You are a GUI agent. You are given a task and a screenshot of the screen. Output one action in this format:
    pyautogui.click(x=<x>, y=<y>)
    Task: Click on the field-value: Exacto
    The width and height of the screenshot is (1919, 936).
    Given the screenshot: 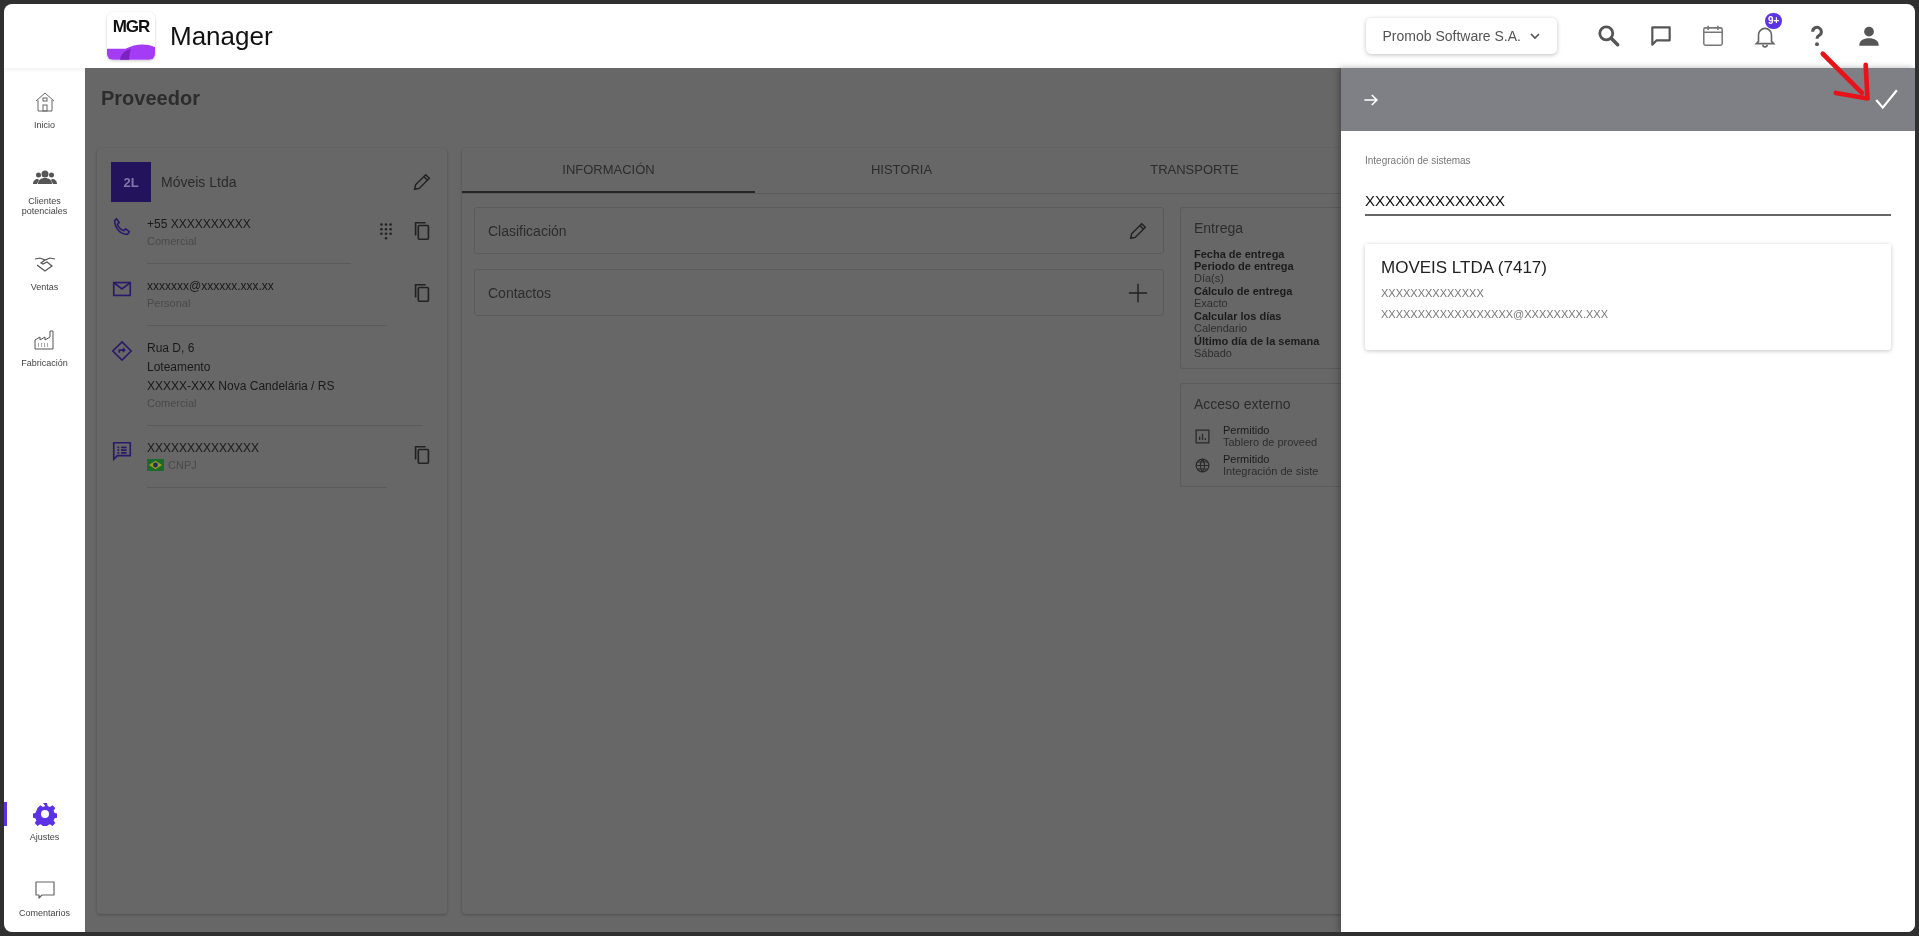 What is the action you would take?
    pyautogui.click(x=1211, y=303)
    